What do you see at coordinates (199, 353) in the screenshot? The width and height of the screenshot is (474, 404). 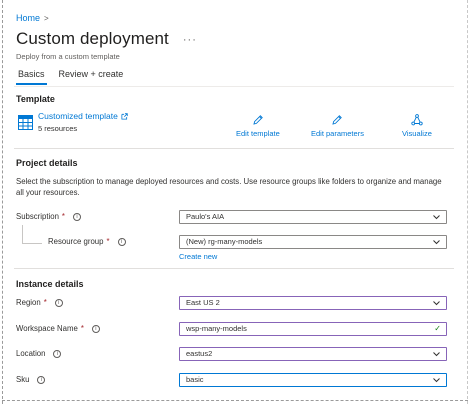 I see `location-value: eastus2` at bounding box center [199, 353].